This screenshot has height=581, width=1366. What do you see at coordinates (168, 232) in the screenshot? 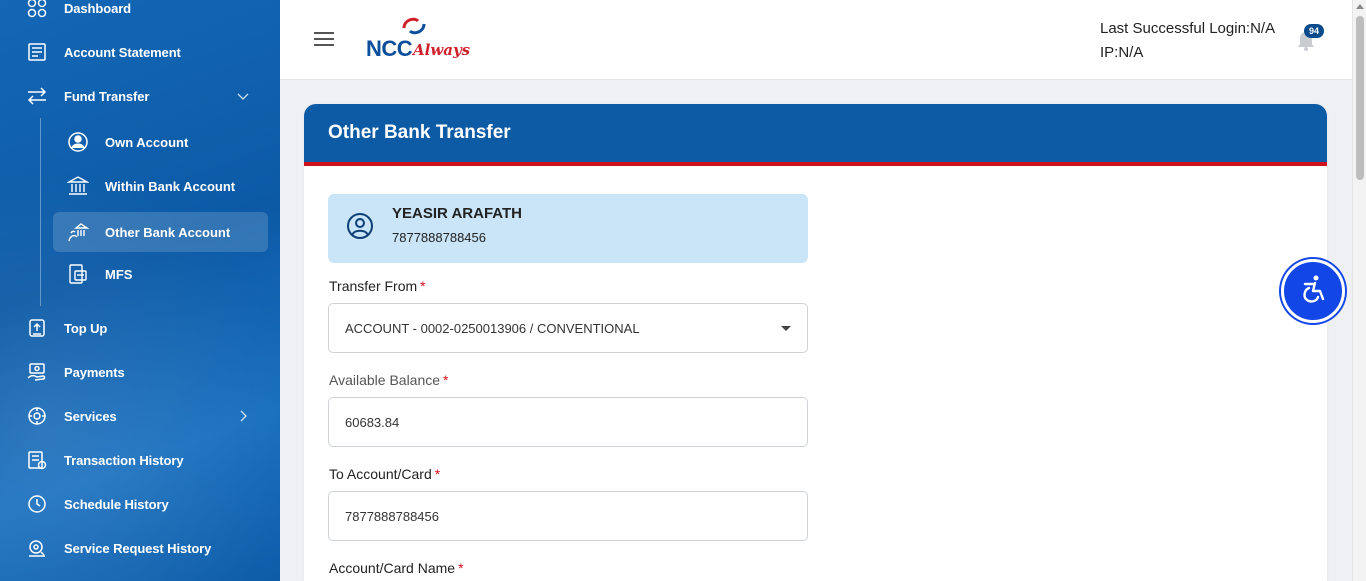
I see `sidebar-subitem-label: Other Bank Account` at bounding box center [168, 232].